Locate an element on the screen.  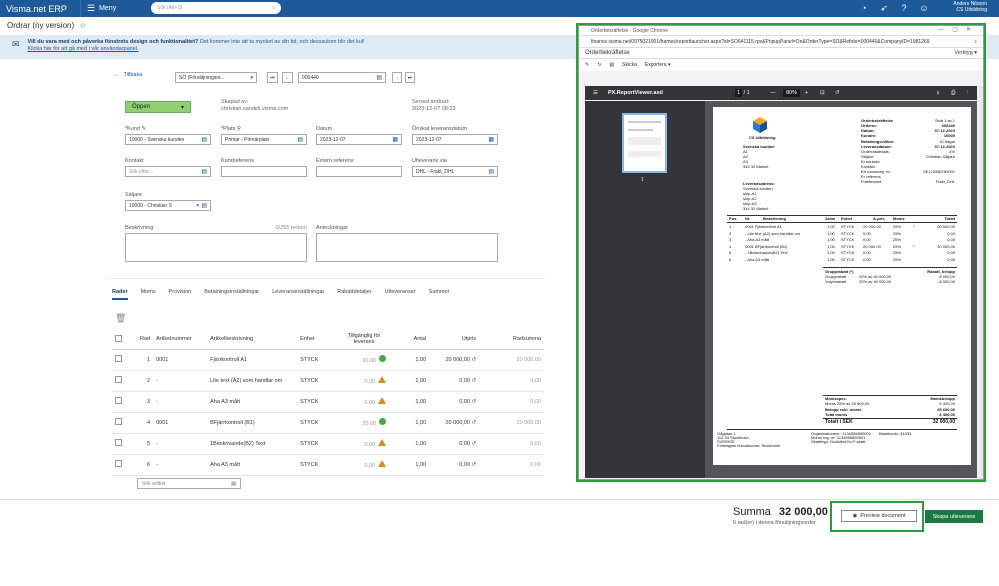
rocket-icon: ➶ is located at coordinates (884, 8).